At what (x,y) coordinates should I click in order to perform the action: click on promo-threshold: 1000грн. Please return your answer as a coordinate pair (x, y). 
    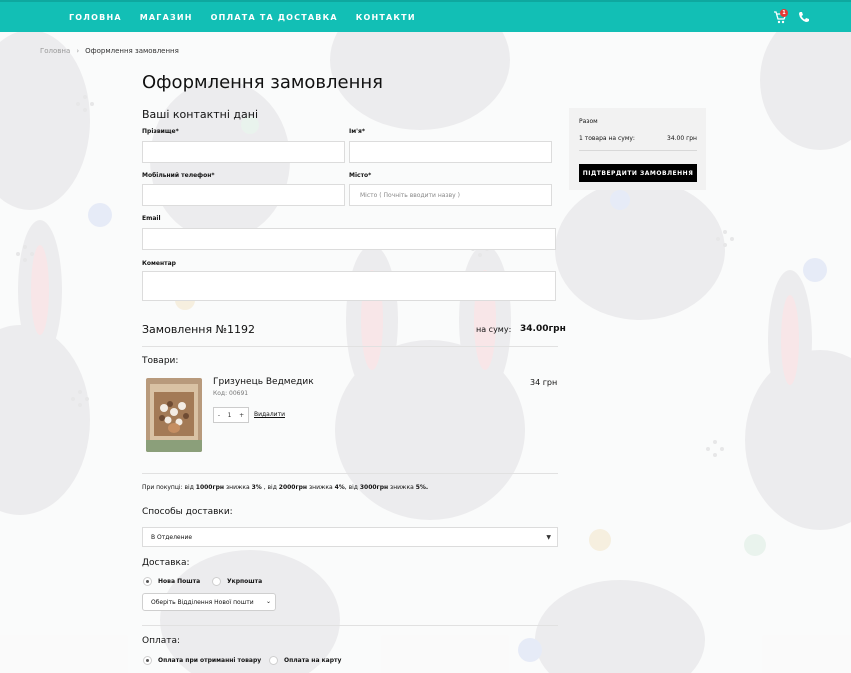
    Looking at the image, I should click on (210, 487).